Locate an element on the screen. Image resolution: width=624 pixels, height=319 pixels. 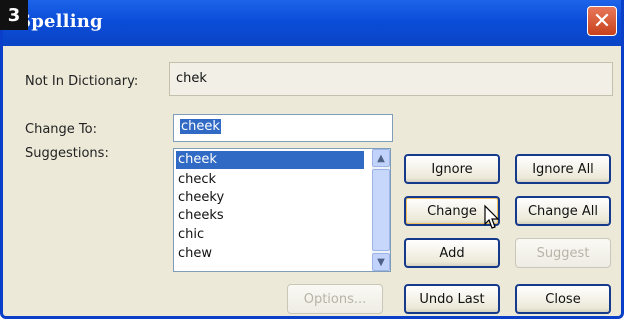
title-bar: Spelling ✕ is located at coordinates (312, 23).